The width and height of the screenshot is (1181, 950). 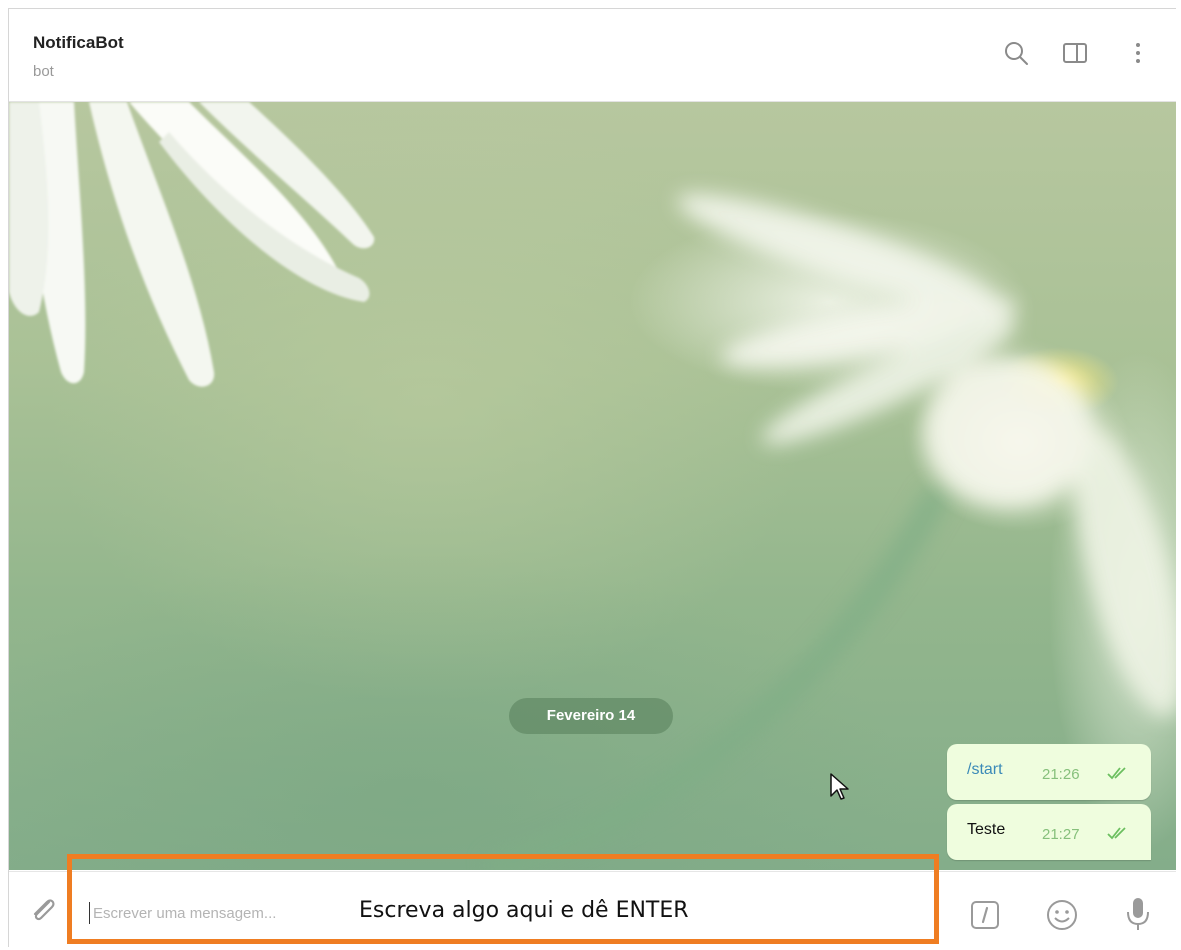 I want to click on paperclip-icon, so click(x=43, y=910).